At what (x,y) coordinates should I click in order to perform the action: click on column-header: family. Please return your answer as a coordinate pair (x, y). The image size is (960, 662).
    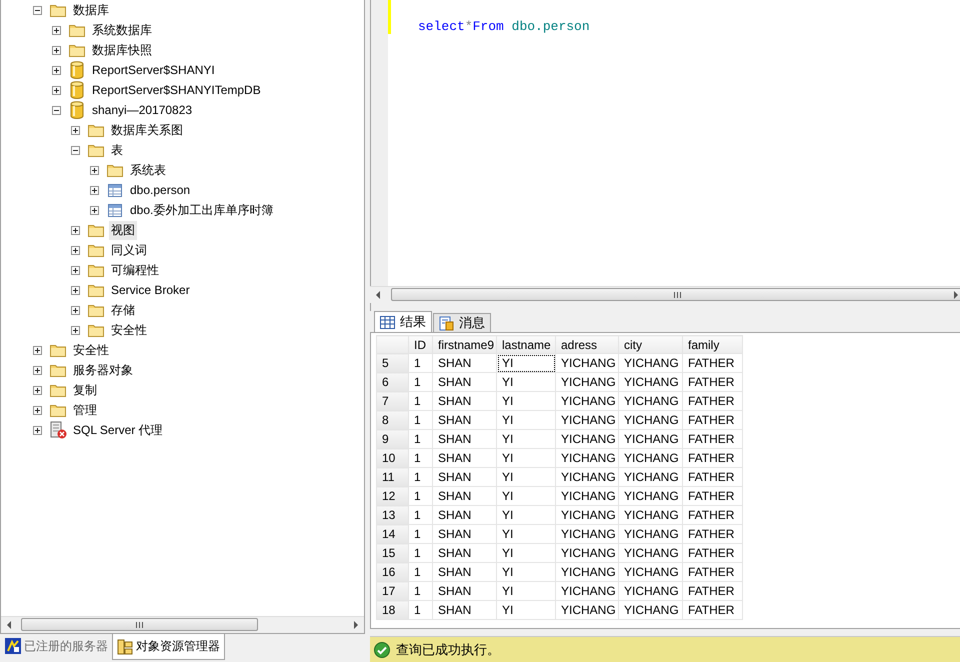
    Looking at the image, I should click on (712, 345).